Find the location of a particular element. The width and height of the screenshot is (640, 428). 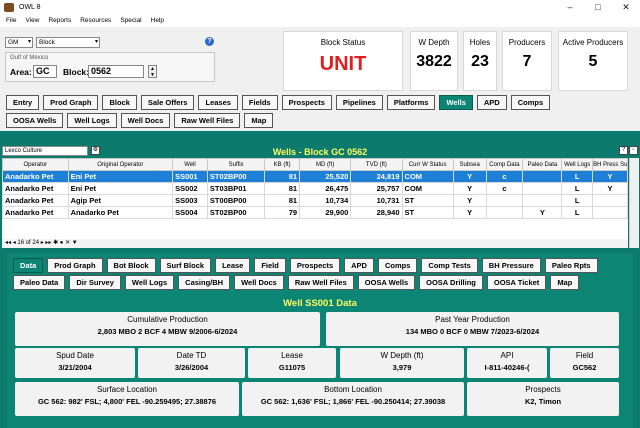

record-count: 16 of 24 is located at coordinates (28, 243).